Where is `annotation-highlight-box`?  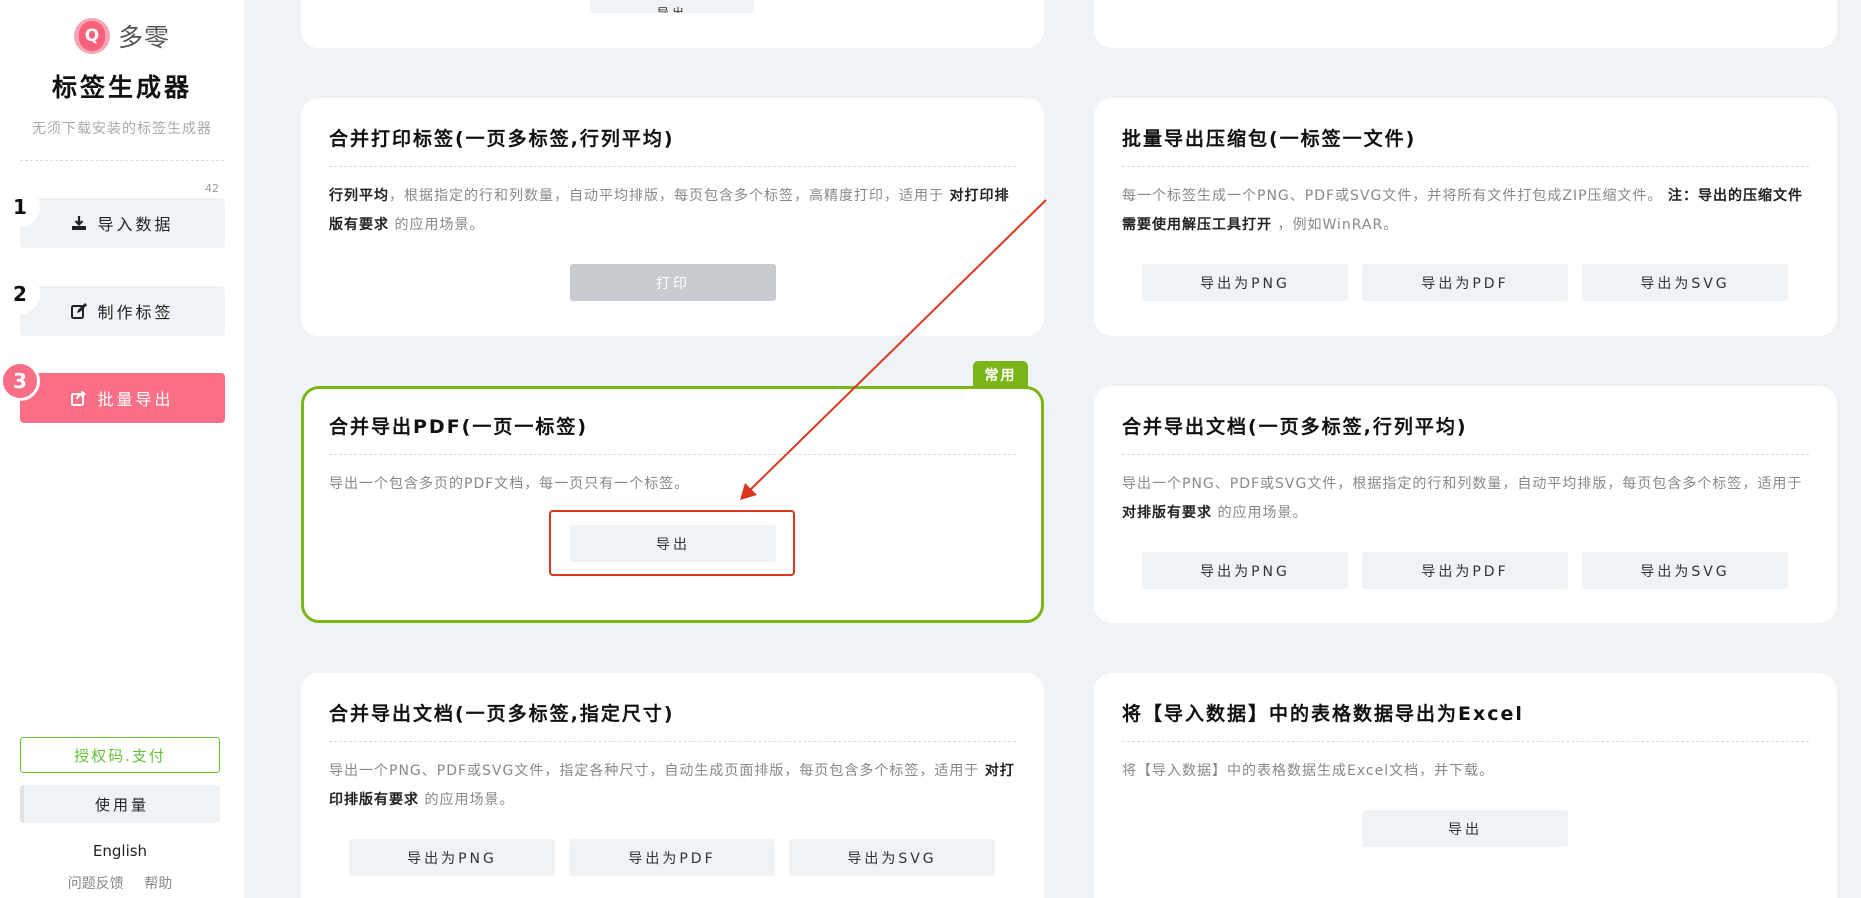 annotation-highlight-box is located at coordinates (672, 543).